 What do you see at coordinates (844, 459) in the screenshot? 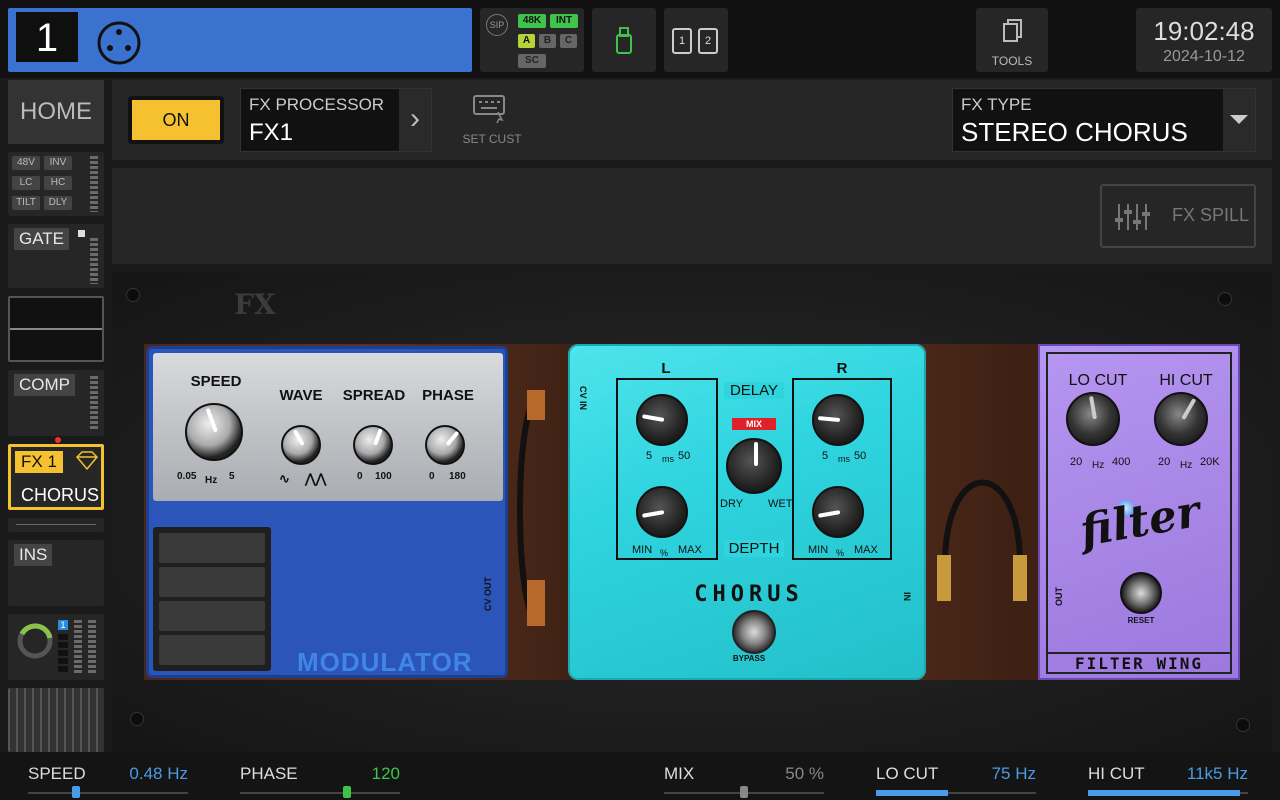
I see `right-delay-unit: ms` at bounding box center [844, 459].